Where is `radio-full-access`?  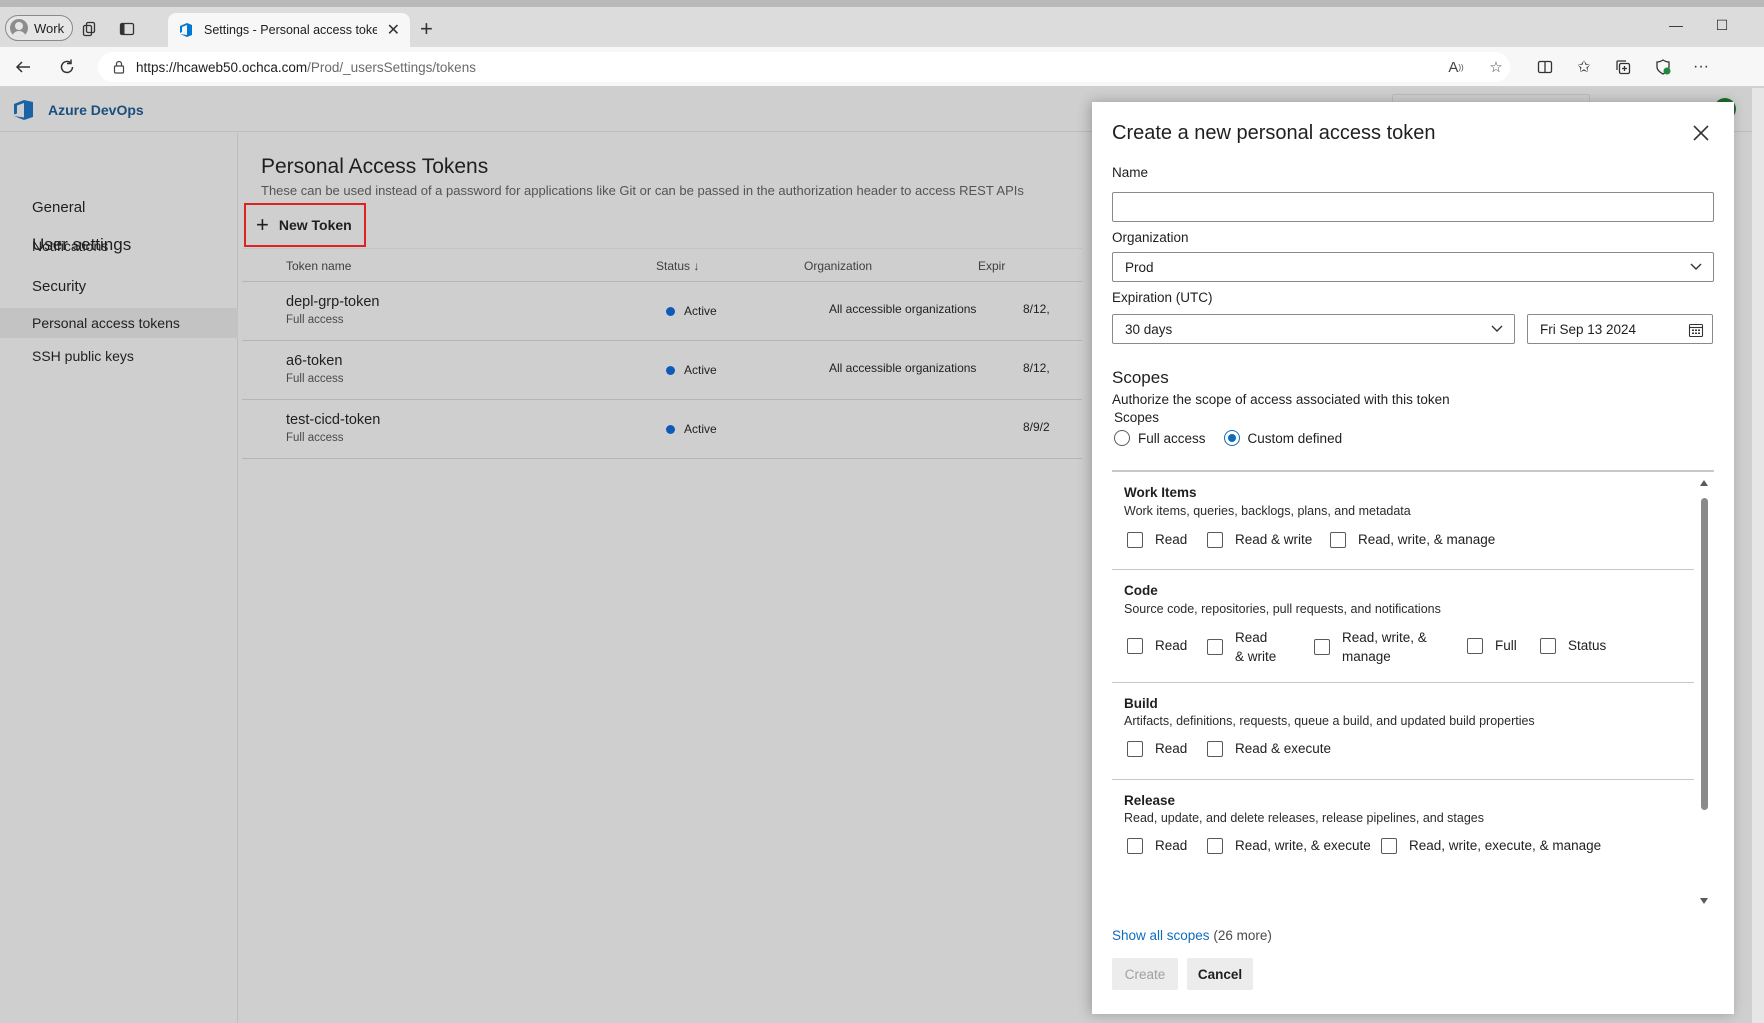
radio-full-access is located at coordinates (1122, 438).